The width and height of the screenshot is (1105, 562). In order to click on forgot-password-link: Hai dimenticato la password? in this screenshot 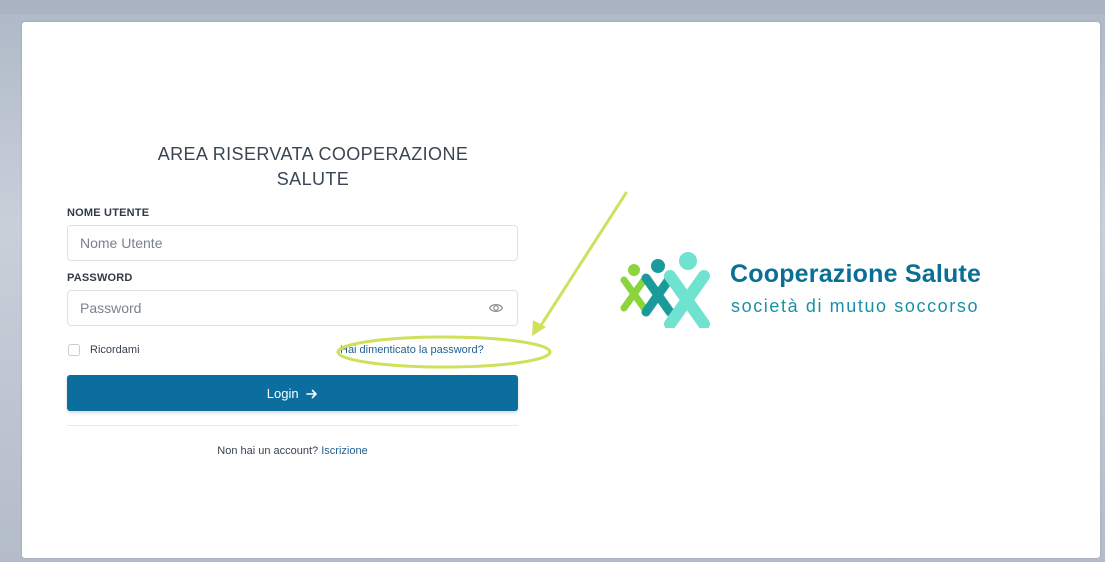, I will do `click(412, 350)`.